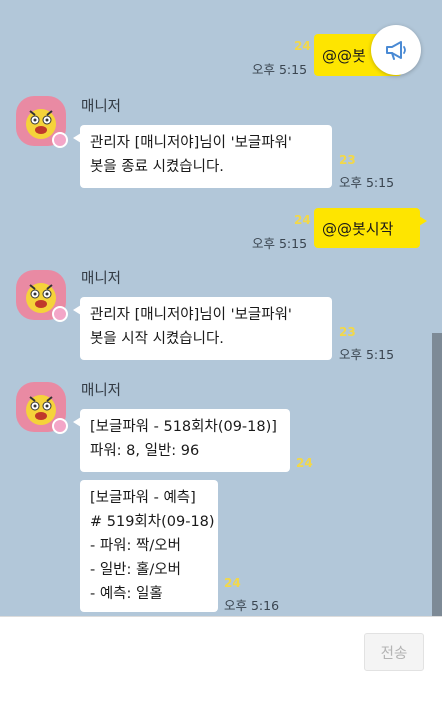  I want to click on message-input, so click(182, 671).